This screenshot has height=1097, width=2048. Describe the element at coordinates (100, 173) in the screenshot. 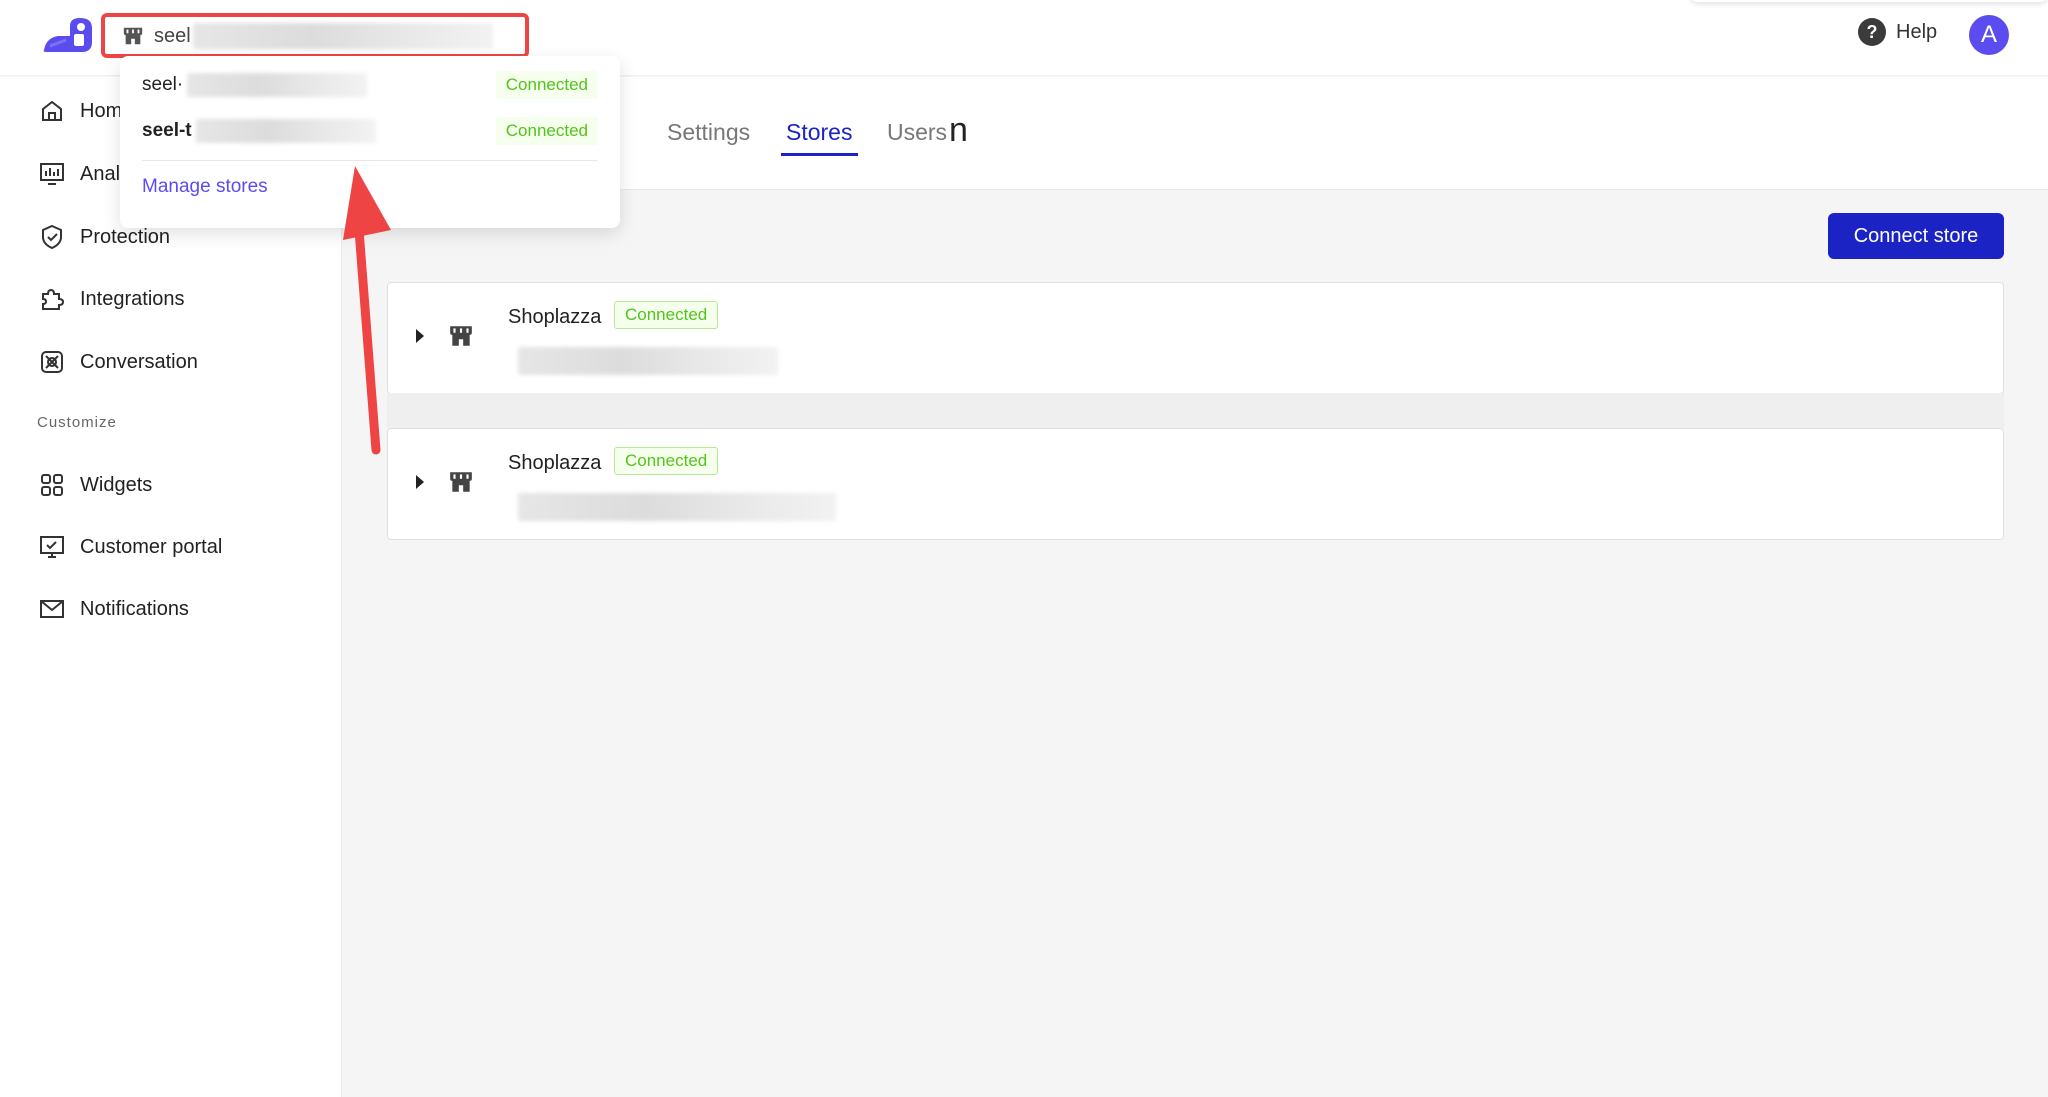

I see `sidebar-item-label: Anal` at that location.